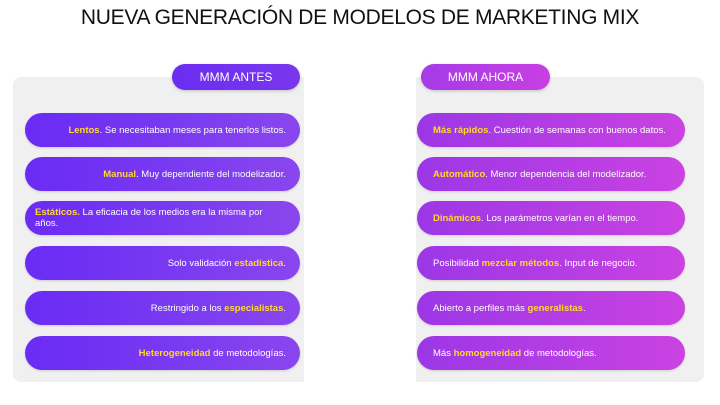 The width and height of the screenshot is (720, 405). What do you see at coordinates (457, 218) in the screenshot?
I see `row-text-highlight: Dinámicos` at bounding box center [457, 218].